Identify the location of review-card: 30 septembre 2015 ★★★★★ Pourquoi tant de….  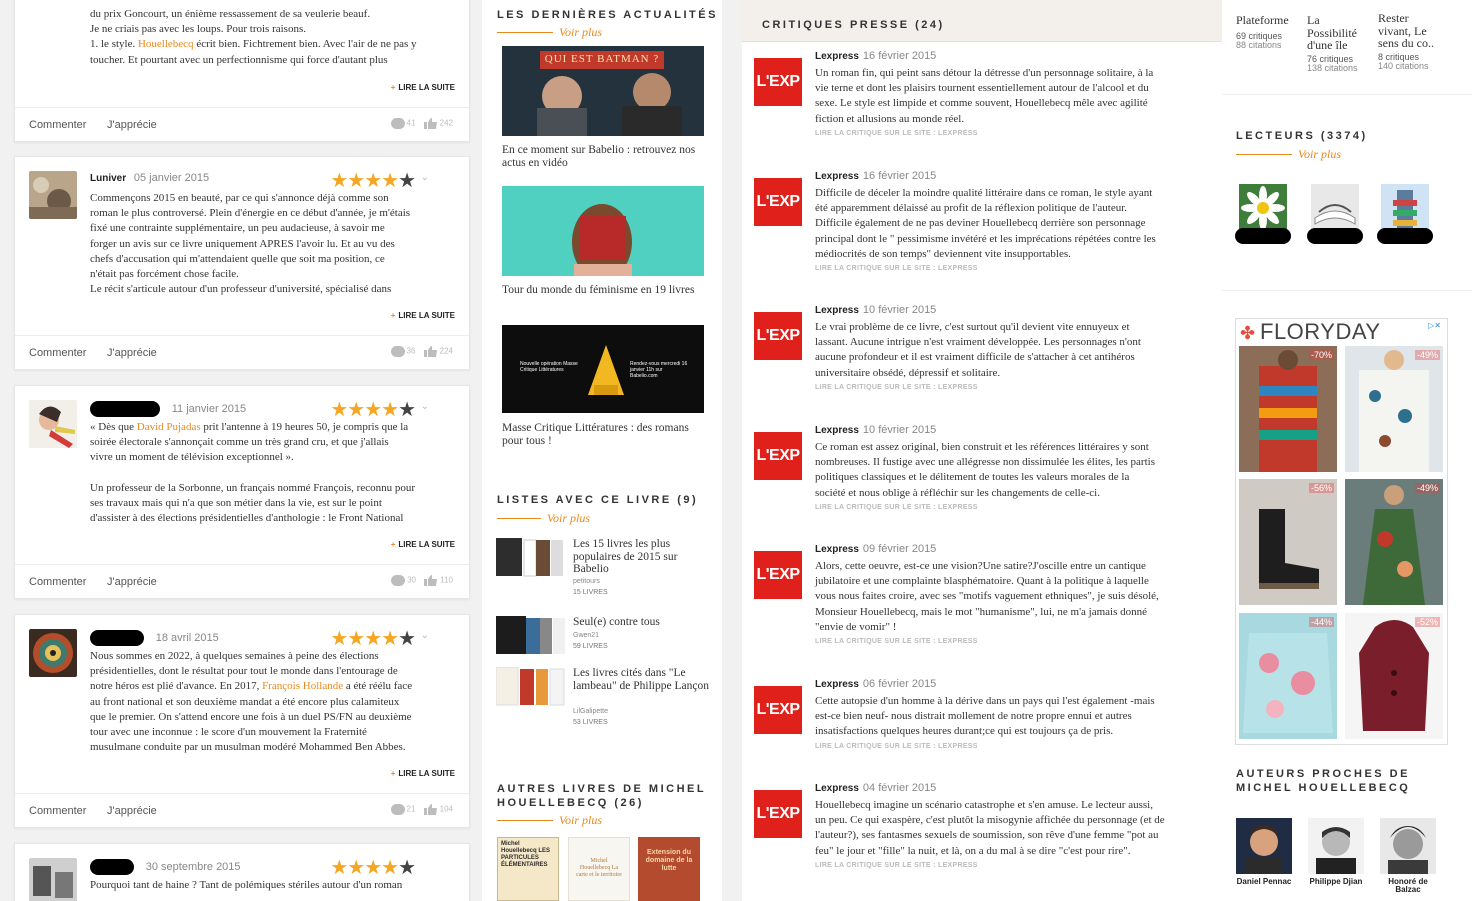
(242, 872).